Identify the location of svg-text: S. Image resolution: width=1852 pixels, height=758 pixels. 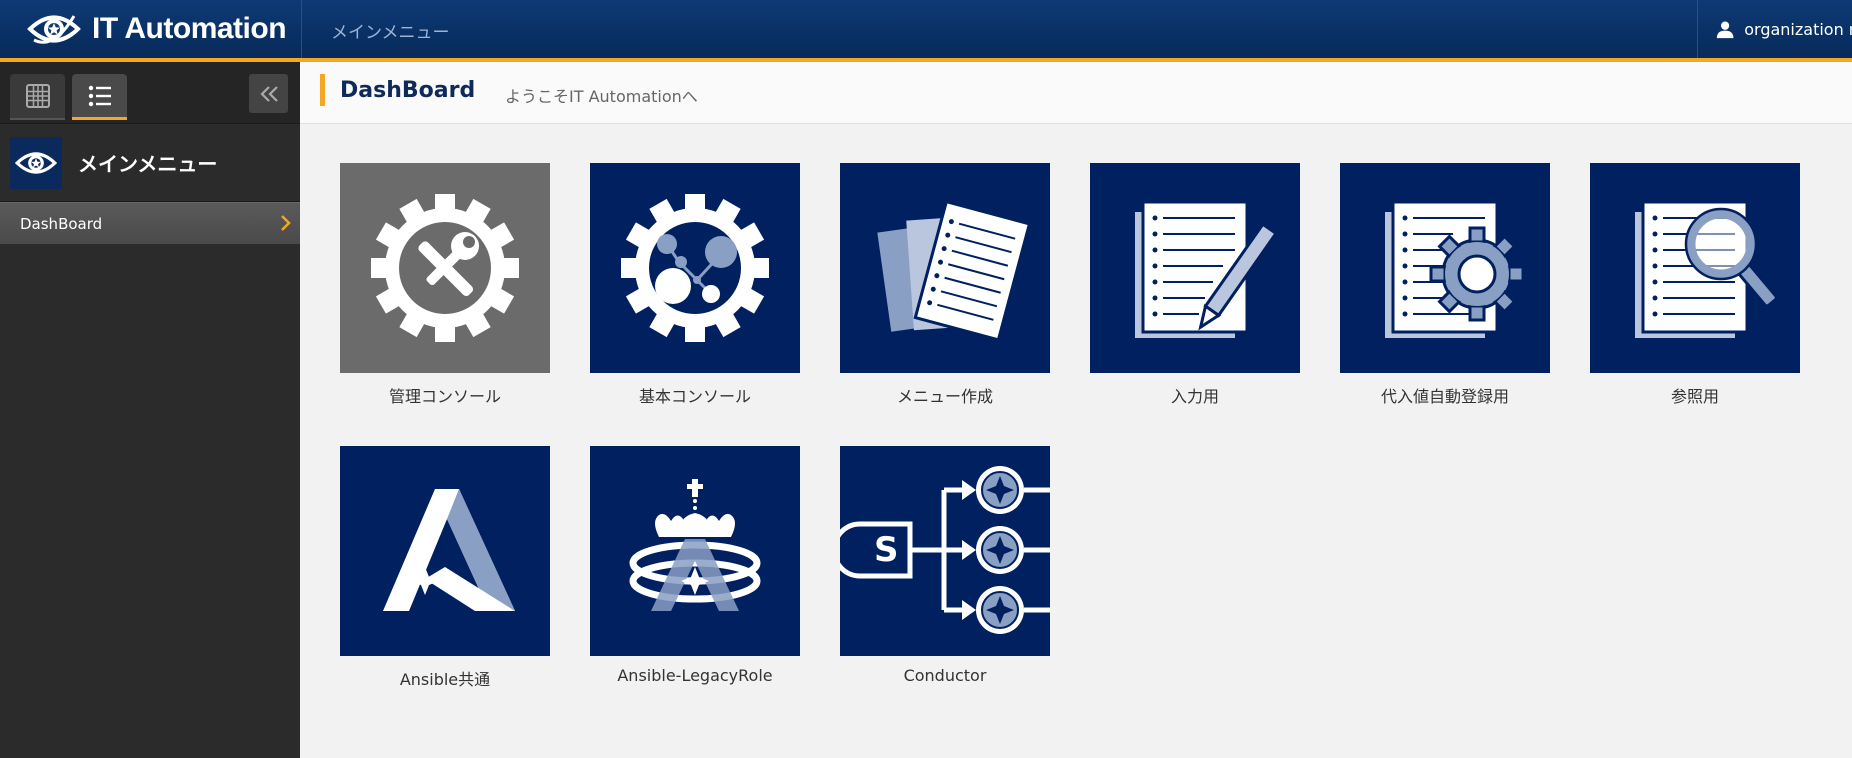
(886, 550).